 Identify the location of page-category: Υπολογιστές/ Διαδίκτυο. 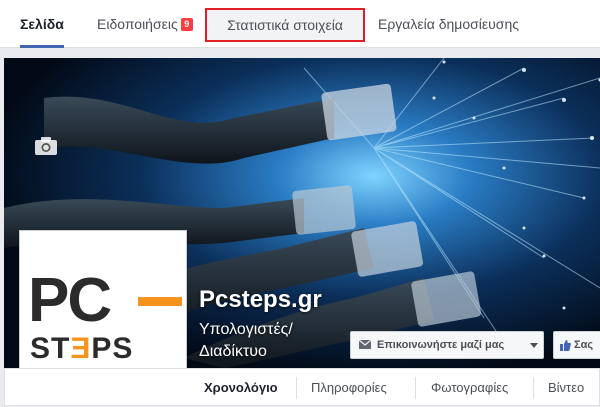
(264, 341).